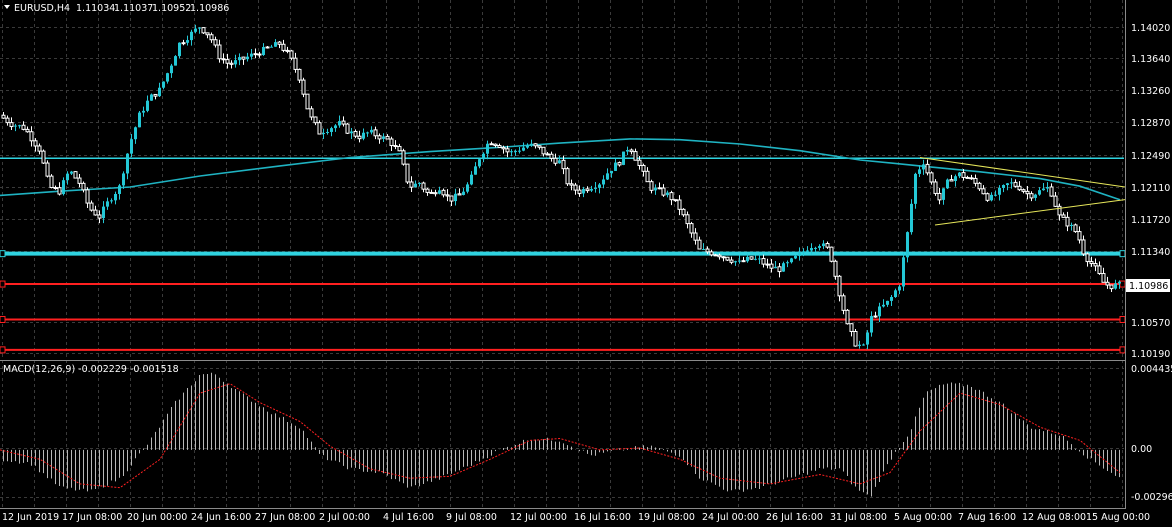 This screenshot has width=1172, height=527. Describe the element at coordinates (408, 517) in the screenshot. I see `time-label: 4 Jul 16:00` at that location.